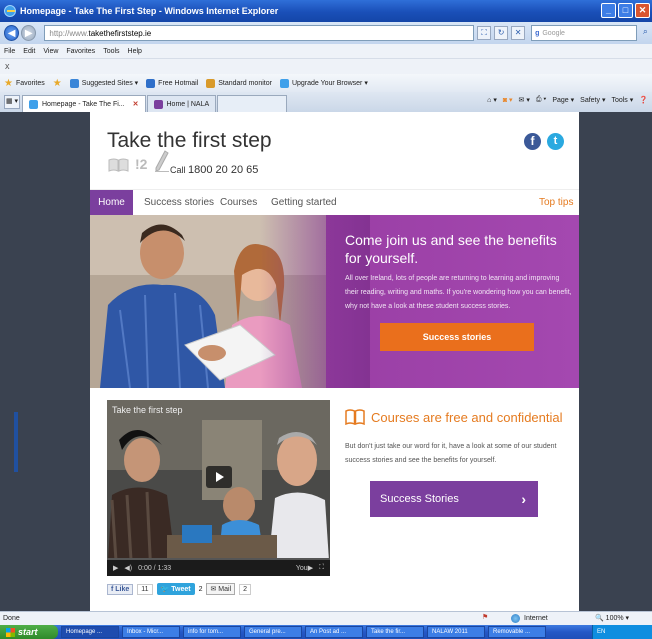 Image resolution: width=652 pixels, height=639 pixels. What do you see at coordinates (128, 568) in the screenshot?
I see `volume-icon: ◀)` at bounding box center [128, 568].